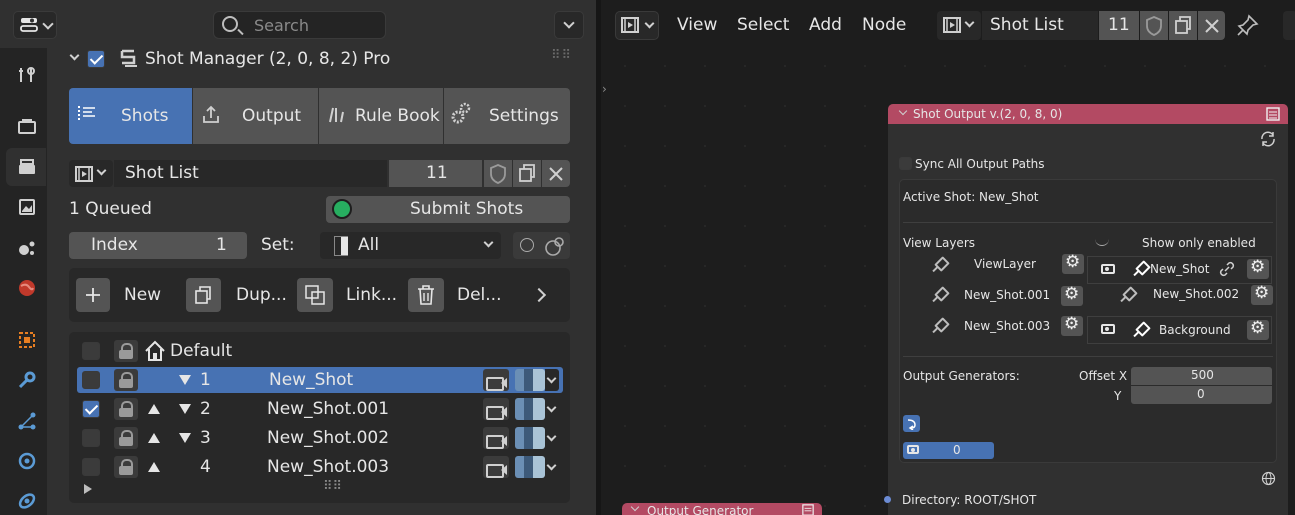  I want to click on tab-scene, so click(26, 248).